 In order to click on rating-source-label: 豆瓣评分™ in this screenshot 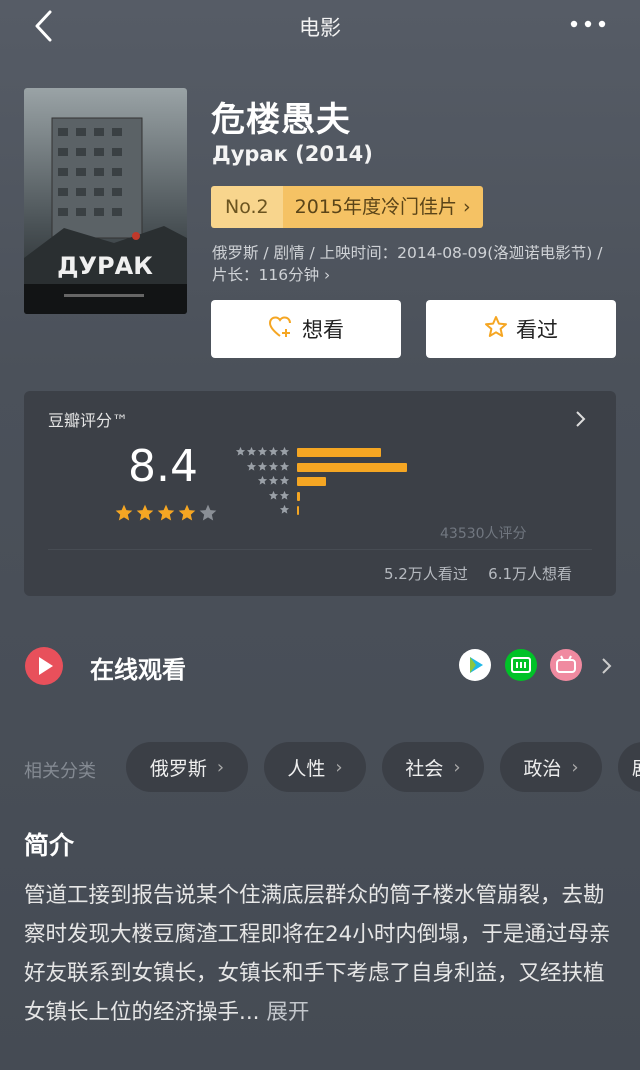, I will do `click(88, 420)`.